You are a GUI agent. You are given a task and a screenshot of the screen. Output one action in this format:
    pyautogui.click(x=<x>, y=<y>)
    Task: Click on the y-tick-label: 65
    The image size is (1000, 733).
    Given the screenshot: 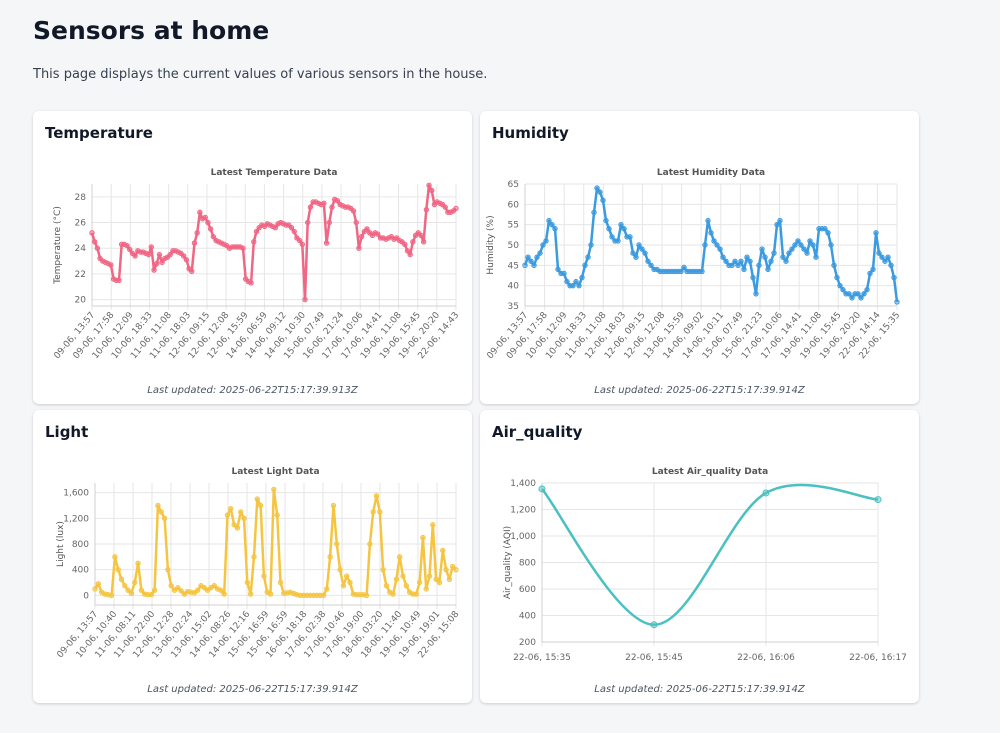 What is the action you would take?
    pyautogui.click(x=513, y=185)
    